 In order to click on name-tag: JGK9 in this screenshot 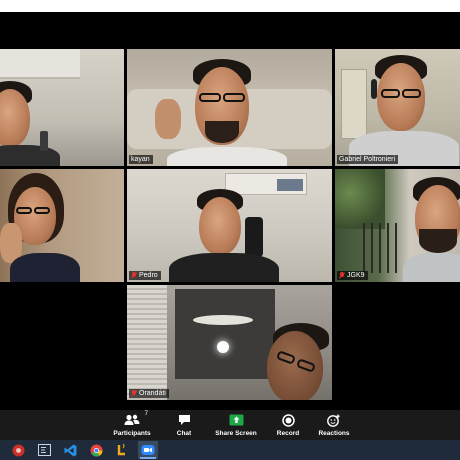, I will do `click(352, 275)`.